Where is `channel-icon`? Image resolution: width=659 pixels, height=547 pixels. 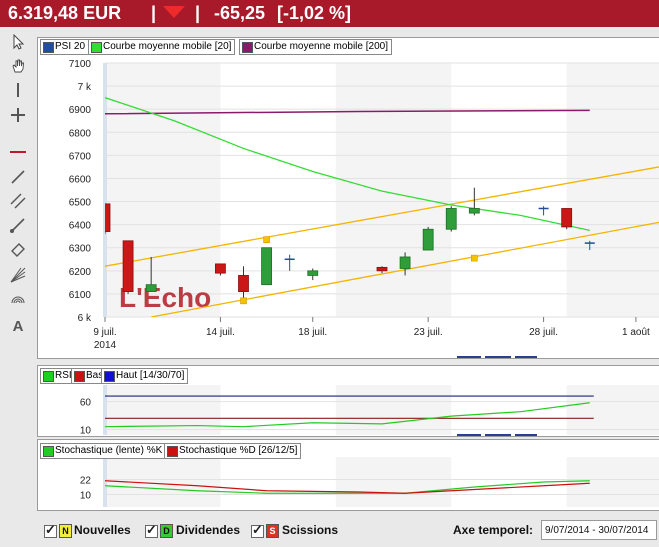
channel-icon is located at coordinates (18, 201).